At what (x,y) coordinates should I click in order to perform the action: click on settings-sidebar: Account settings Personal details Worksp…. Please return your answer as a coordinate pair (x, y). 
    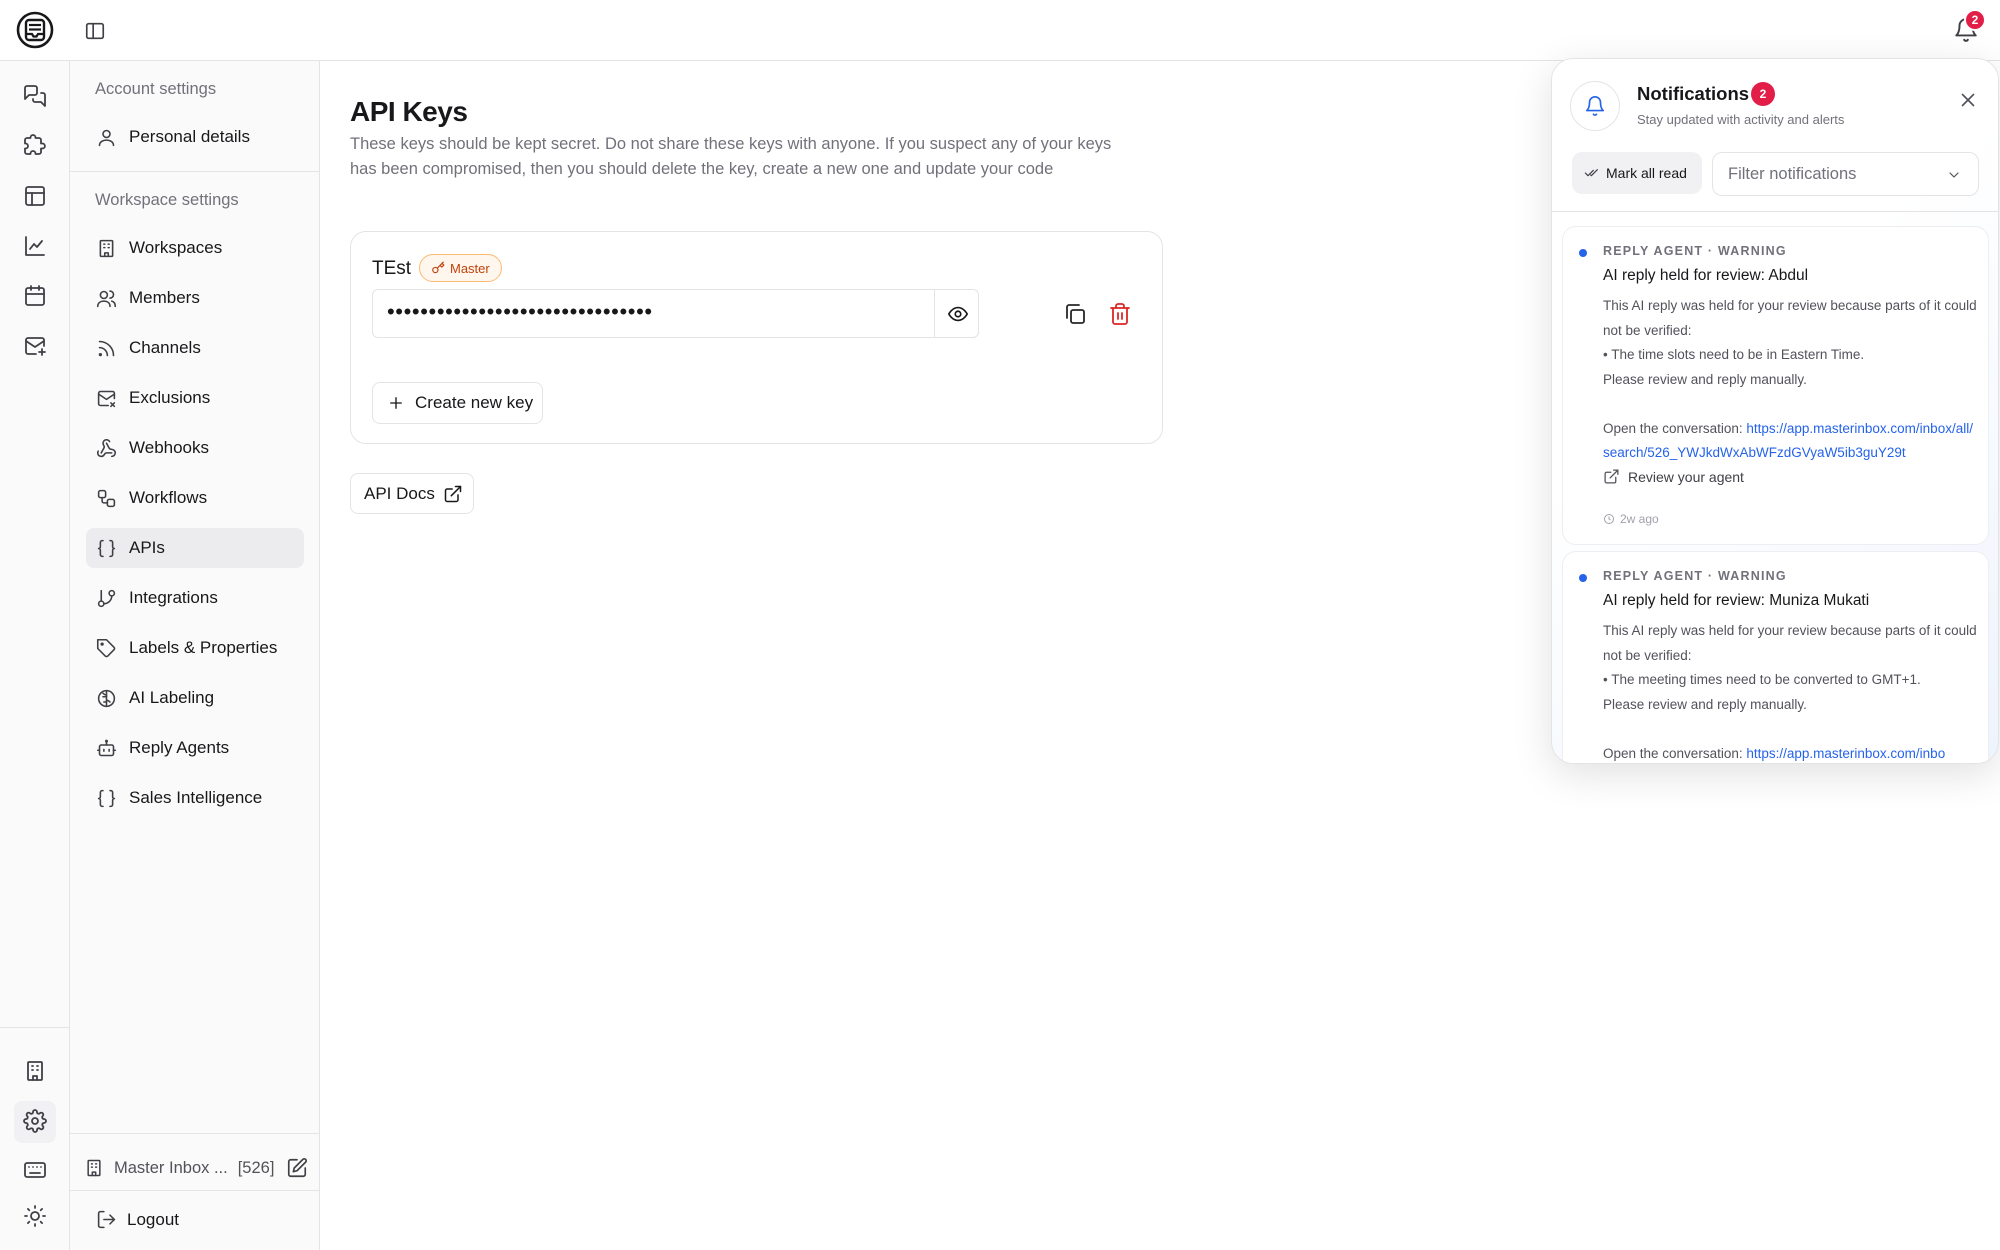
    Looking at the image, I should click on (195, 655).